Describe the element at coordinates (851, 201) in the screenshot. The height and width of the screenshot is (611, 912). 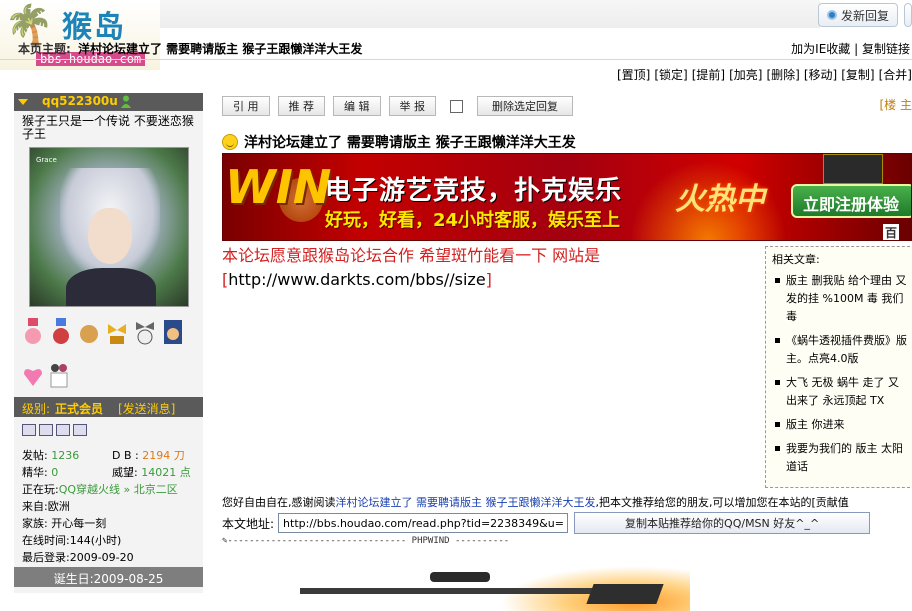
I see `banner-register-button: 立即注册体验` at that location.